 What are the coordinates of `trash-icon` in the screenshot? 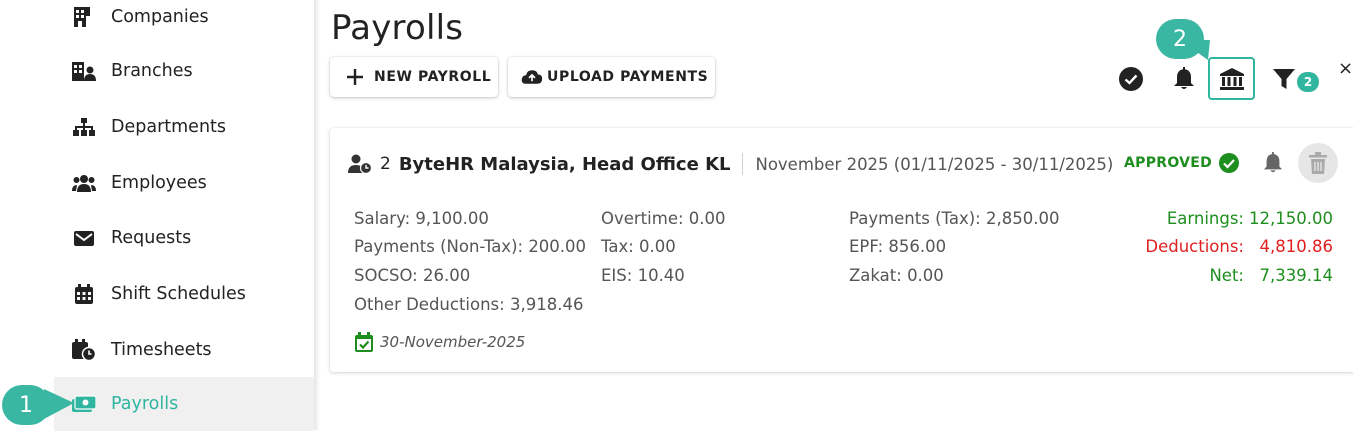 It's located at (1318, 163).